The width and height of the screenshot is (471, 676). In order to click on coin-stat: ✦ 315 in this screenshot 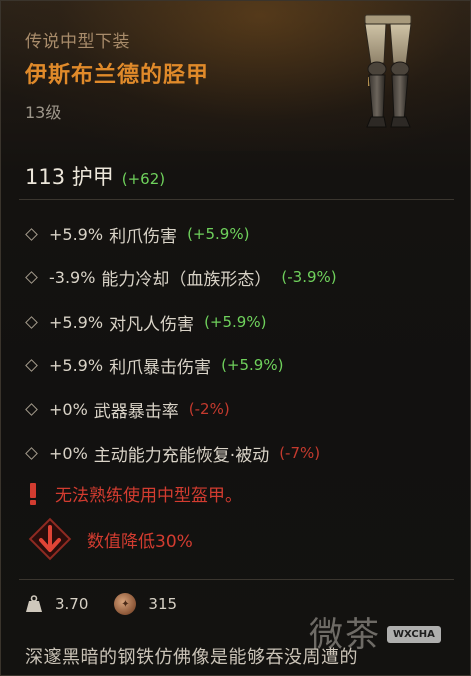, I will do `click(145, 604)`.